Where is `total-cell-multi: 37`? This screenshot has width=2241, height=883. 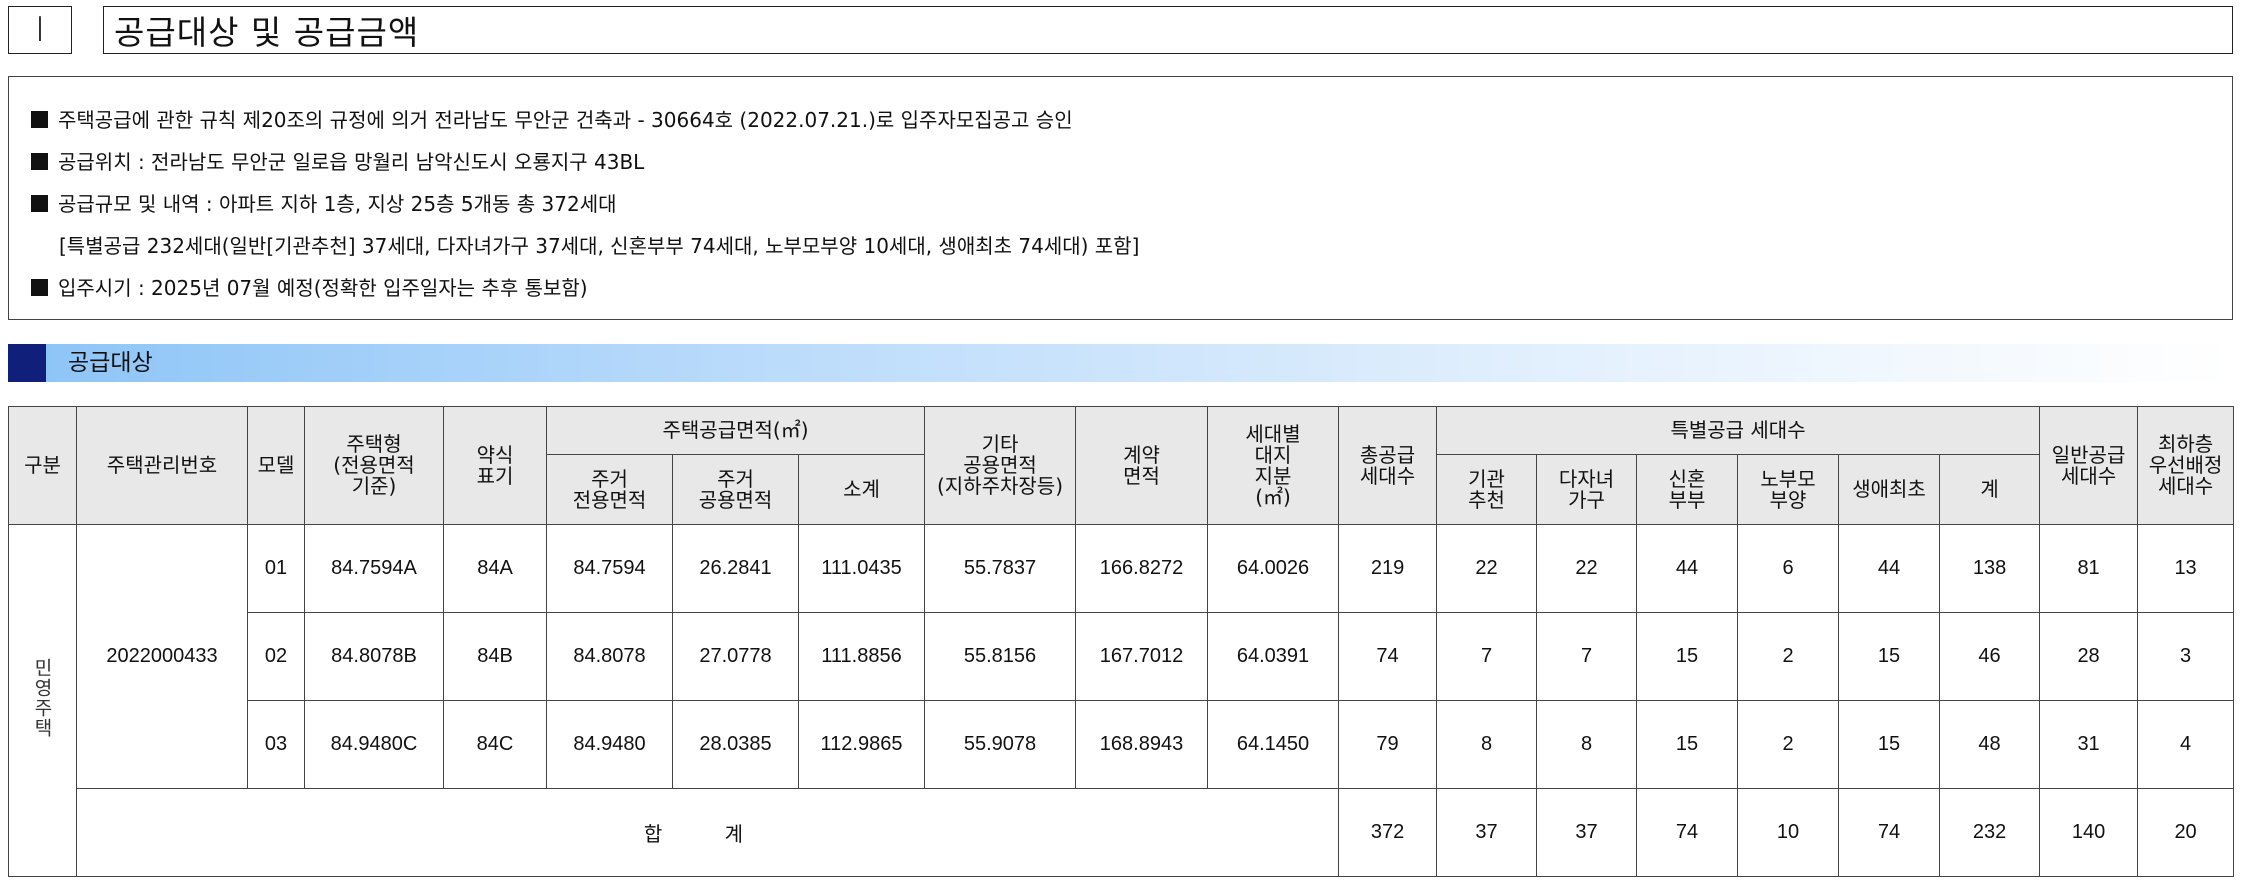 total-cell-multi: 37 is located at coordinates (1587, 832).